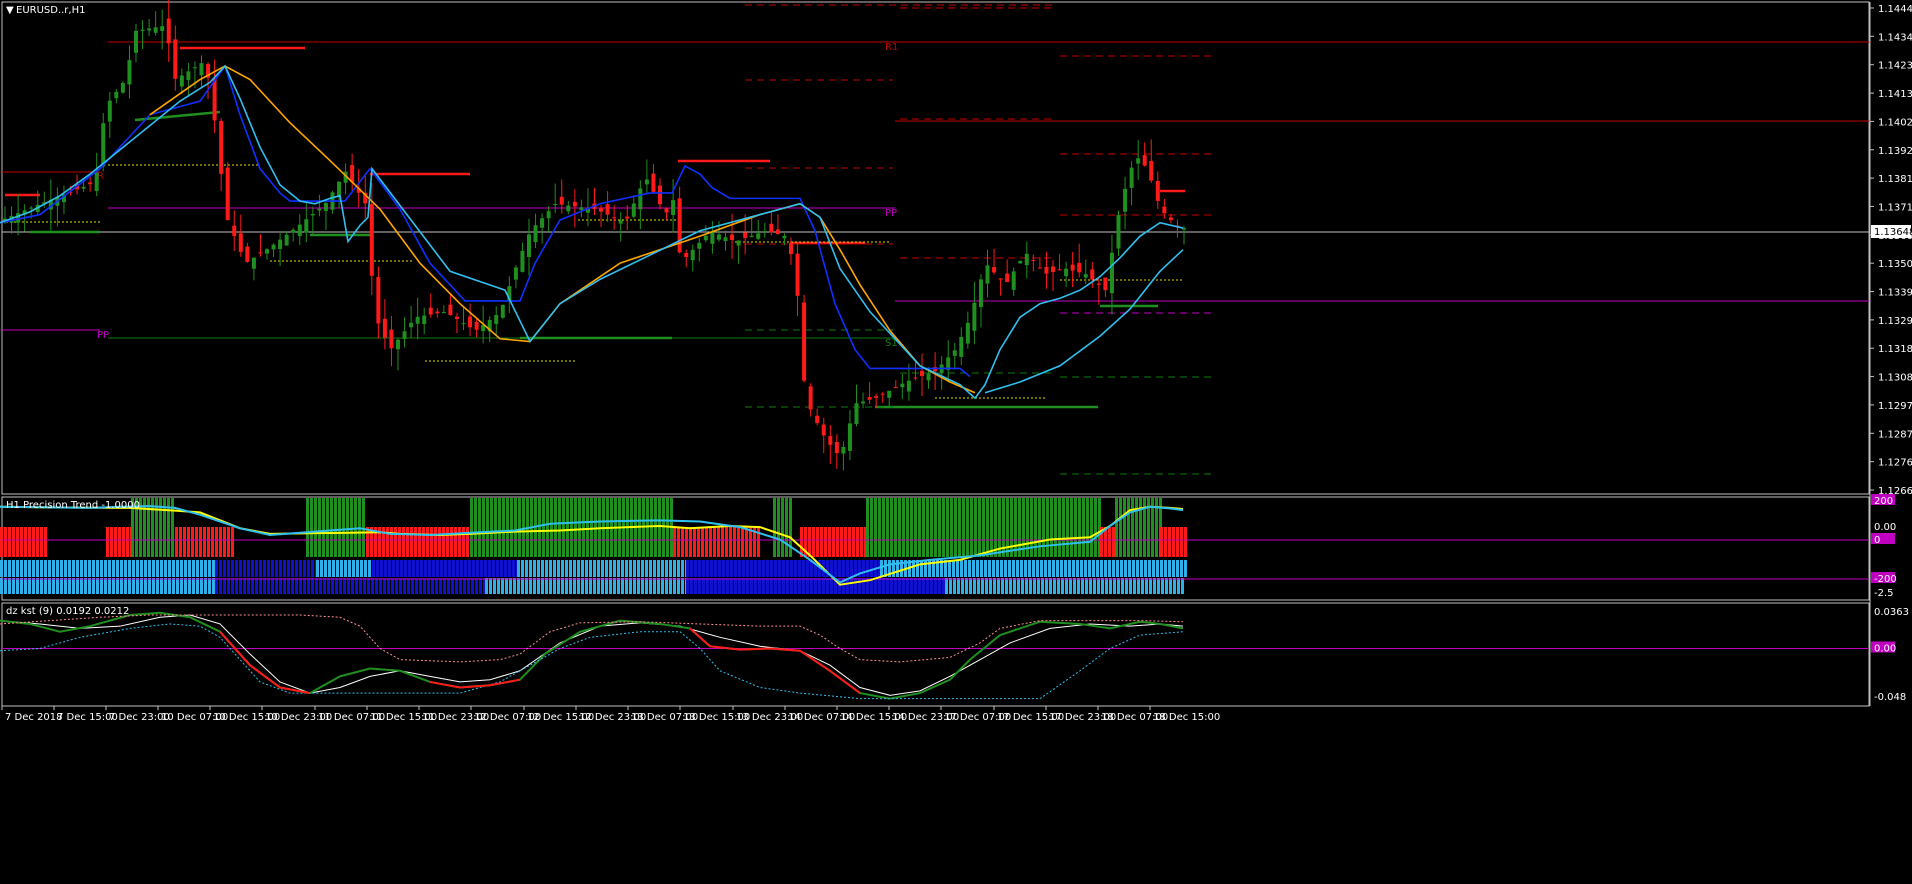  What do you see at coordinates (1885, 648) in the screenshot?
I see `kst-axis-label: 0.00` at bounding box center [1885, 648].